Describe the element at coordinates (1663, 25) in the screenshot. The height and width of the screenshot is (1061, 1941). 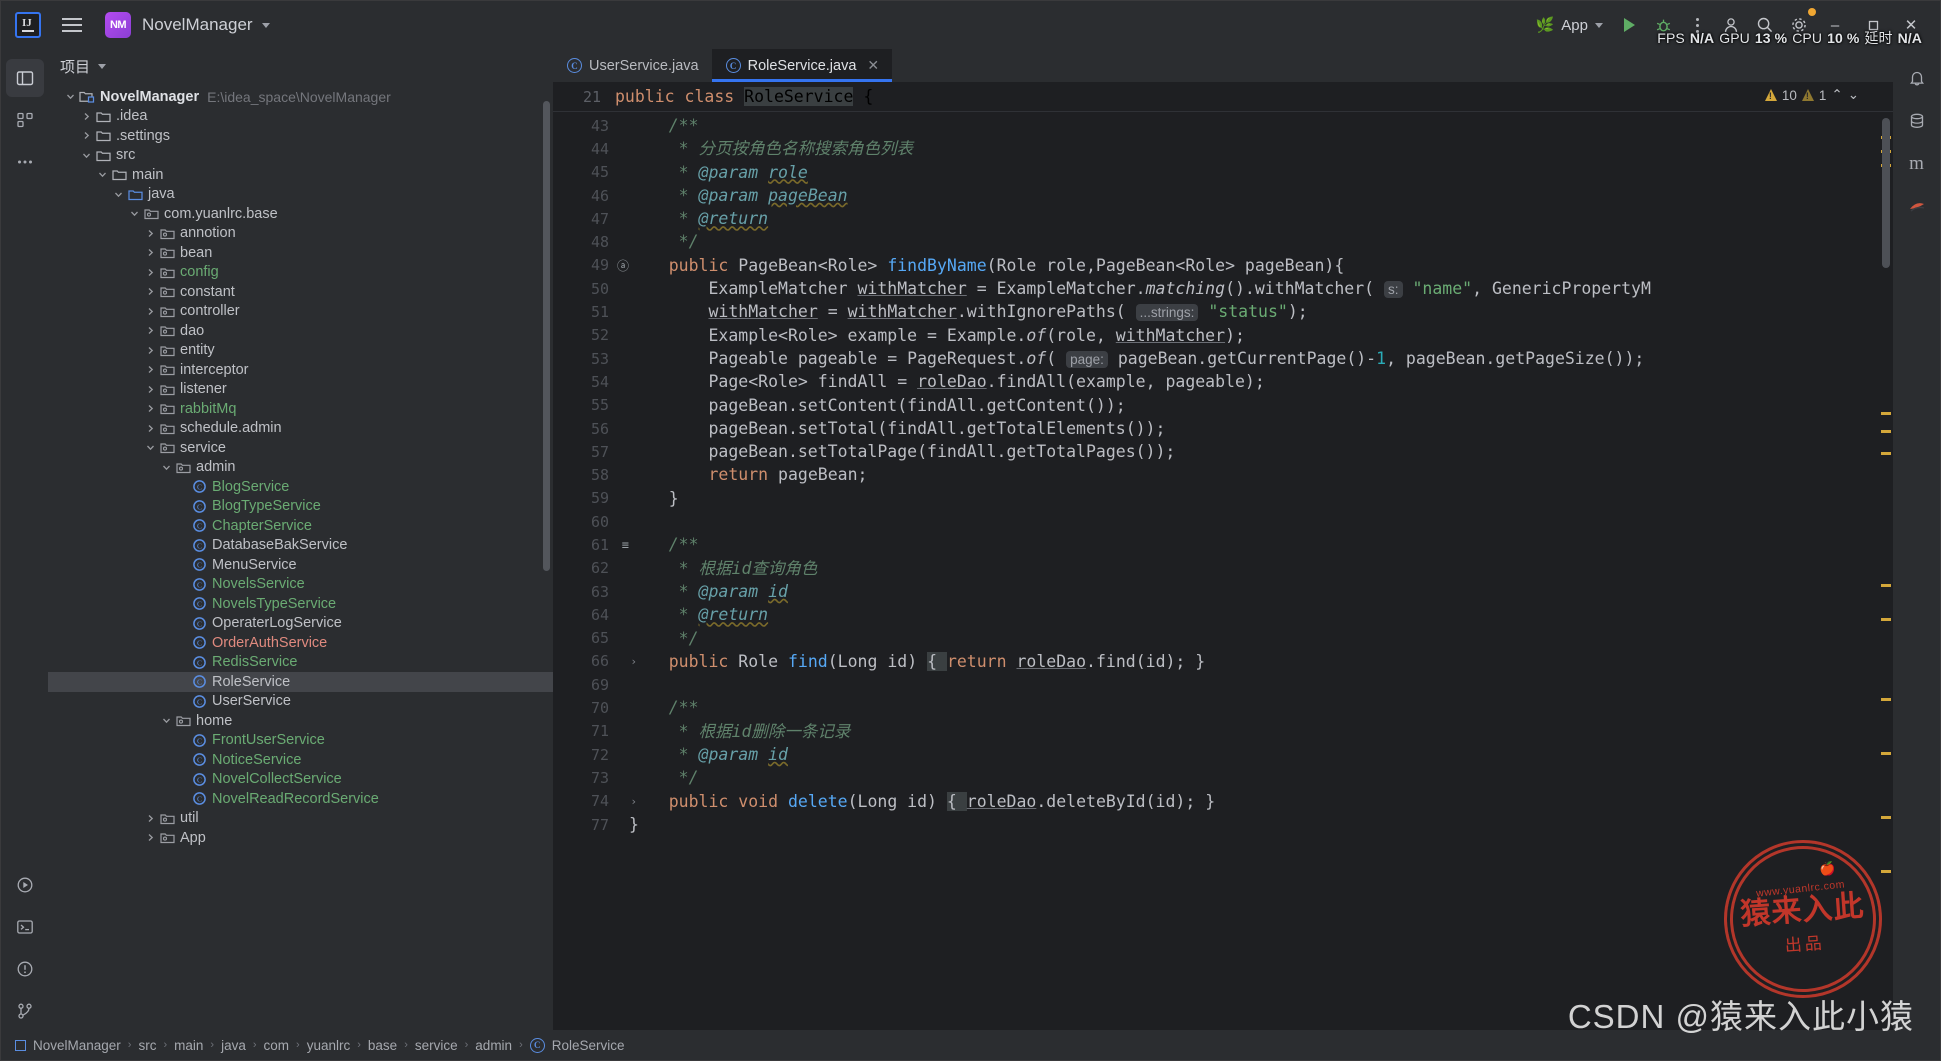
I see `debug-button` at that location.